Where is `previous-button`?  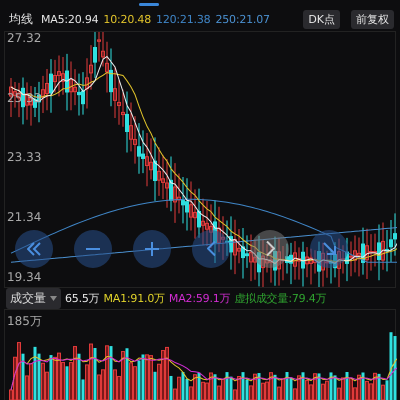
previous-button is located at coordinates (211, 249).